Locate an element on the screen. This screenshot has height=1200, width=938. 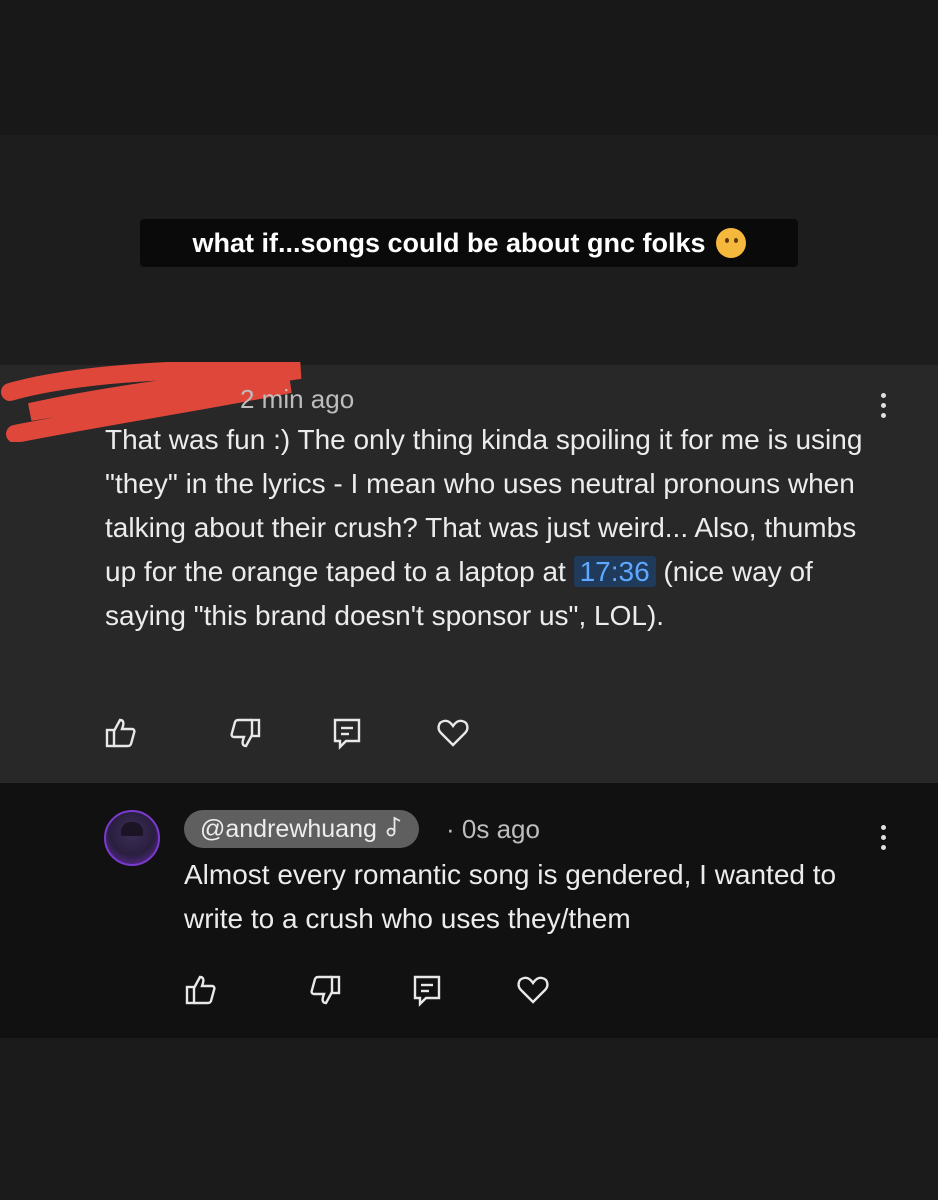
bottom-band is located at coordinates (469, 1119).